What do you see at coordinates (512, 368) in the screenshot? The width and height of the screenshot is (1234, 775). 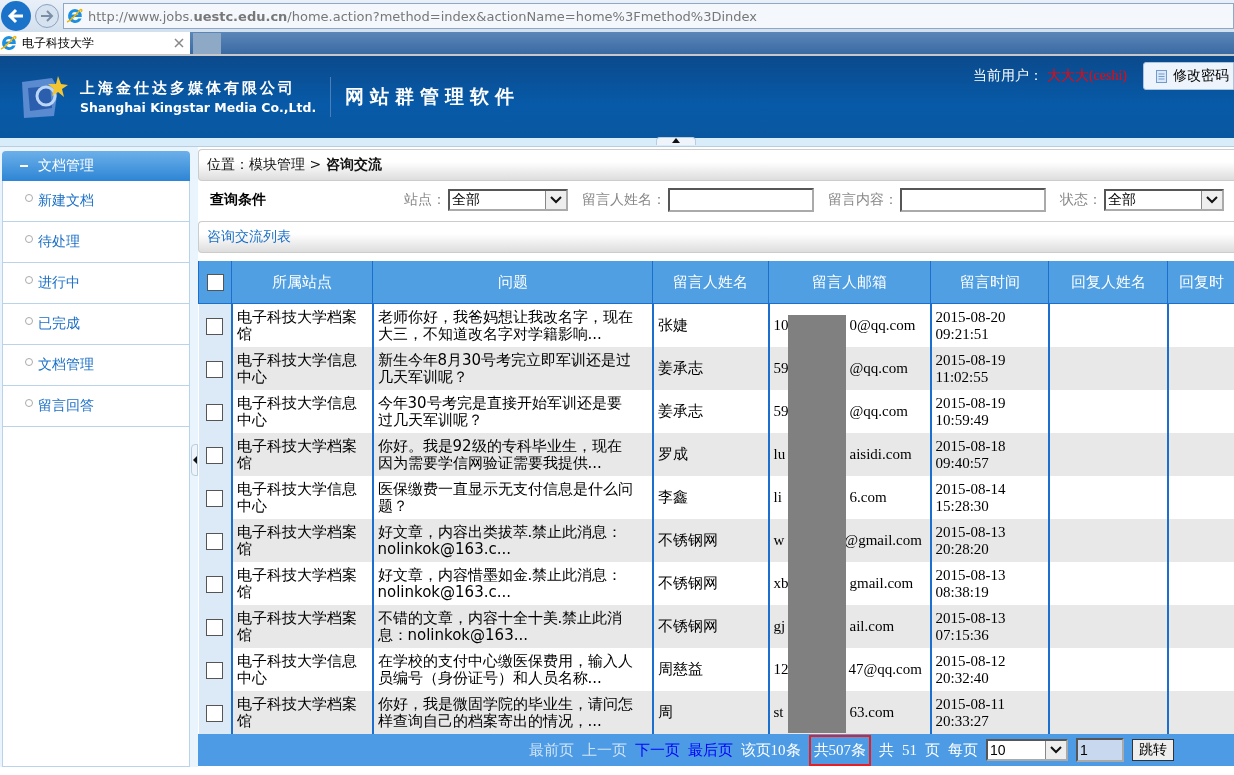 I see `table-cell: 新生今年8月30号考完立即军训还是过几天军训呢？` at bounding box center [512, 368].